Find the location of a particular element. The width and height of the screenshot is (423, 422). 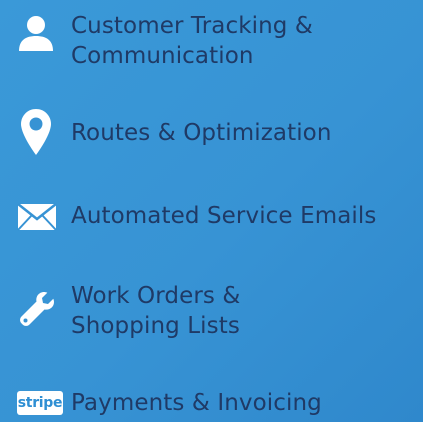

wrench-icon is located at coordinates (37, 309).